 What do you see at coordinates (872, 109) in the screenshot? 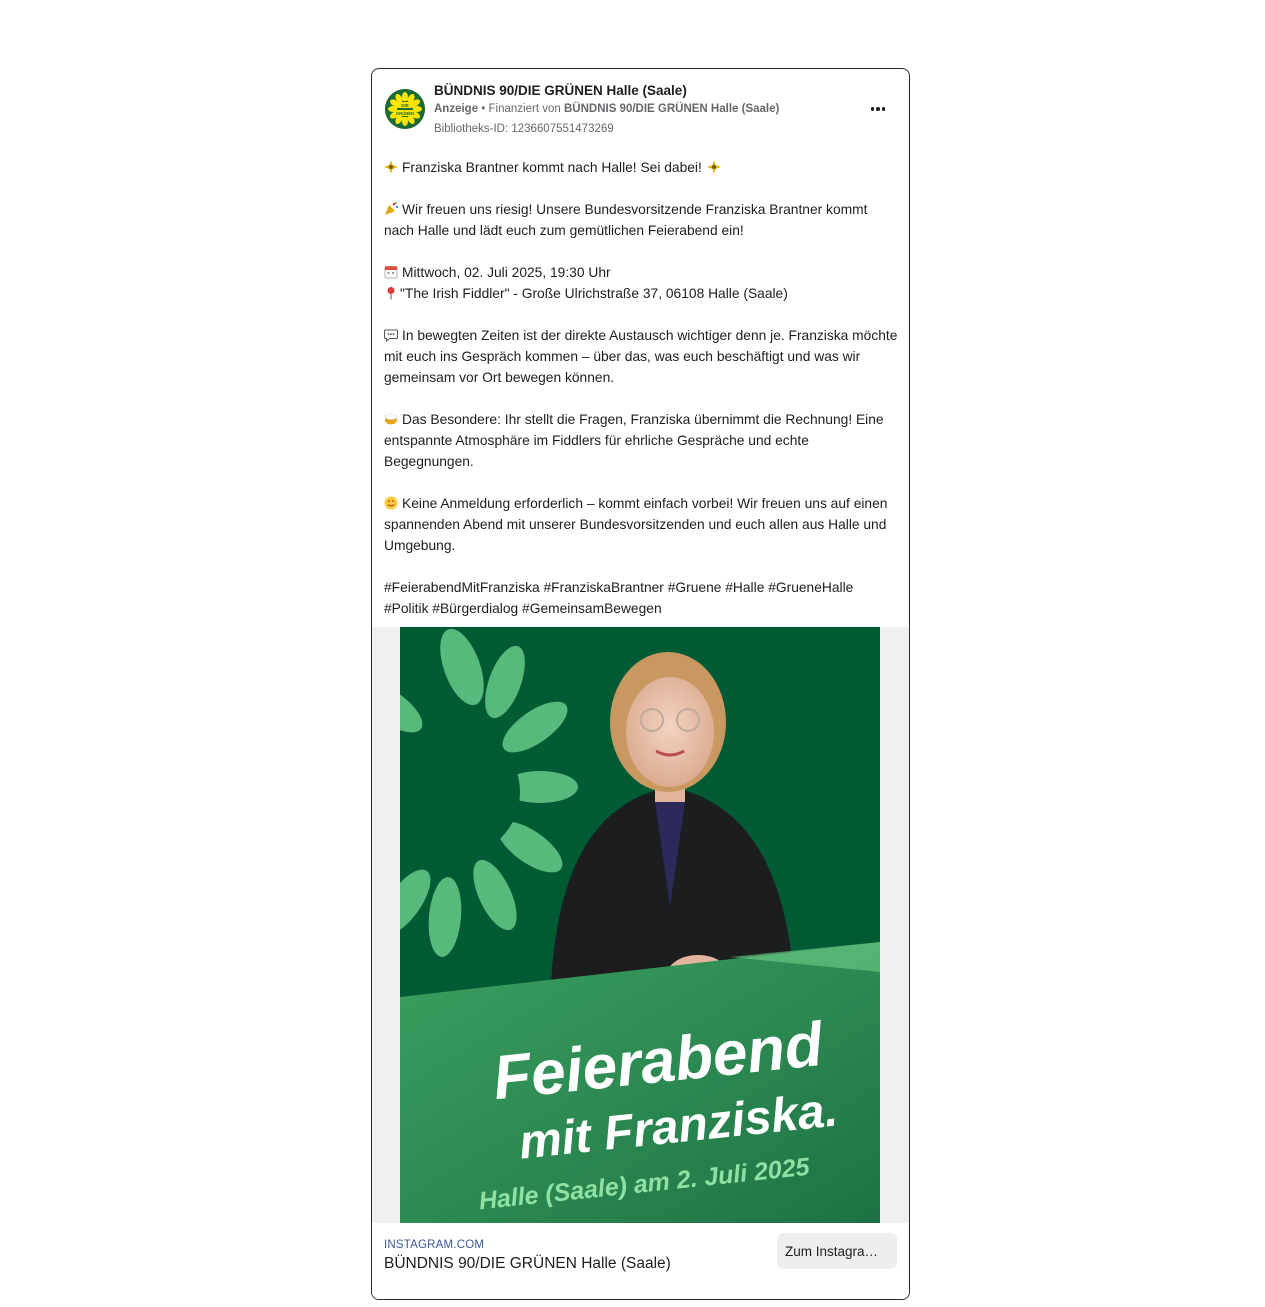
I see `more-horizontal-icon` at bounding box center [872, 109].